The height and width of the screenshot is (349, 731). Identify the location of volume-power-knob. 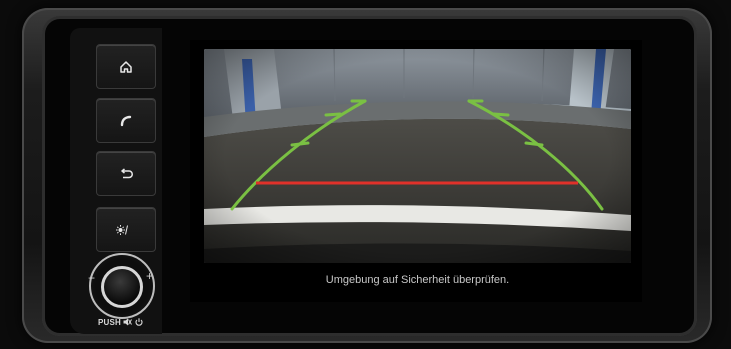
(122, 287).